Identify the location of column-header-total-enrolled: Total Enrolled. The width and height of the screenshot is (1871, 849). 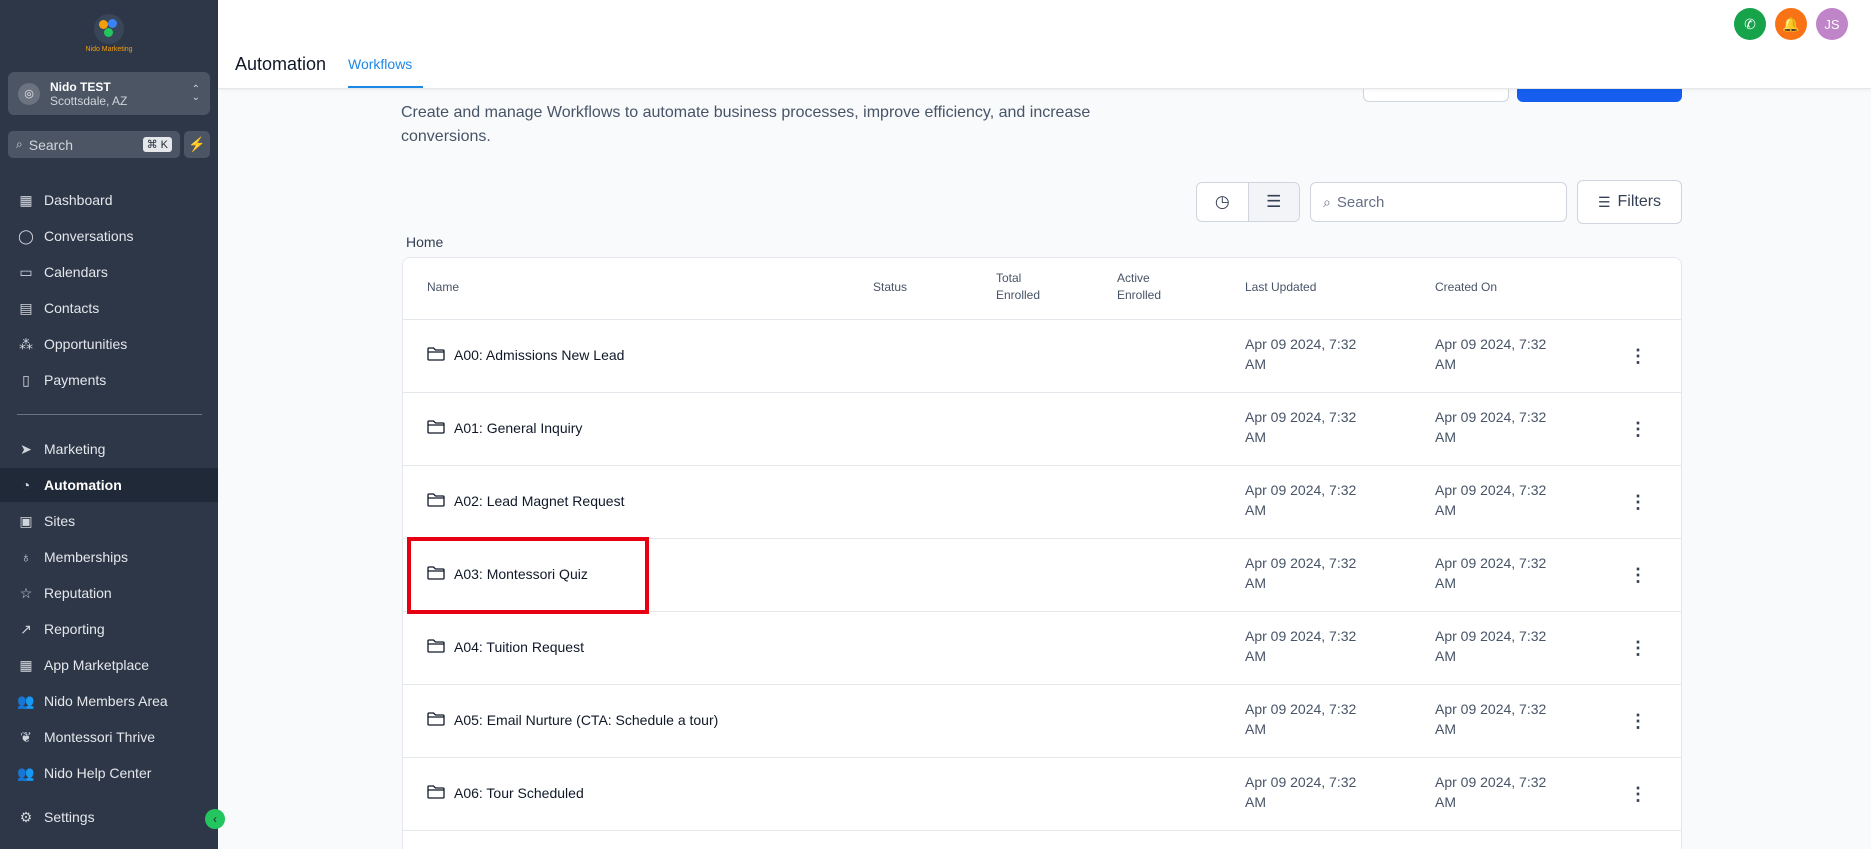
(1018, 287).